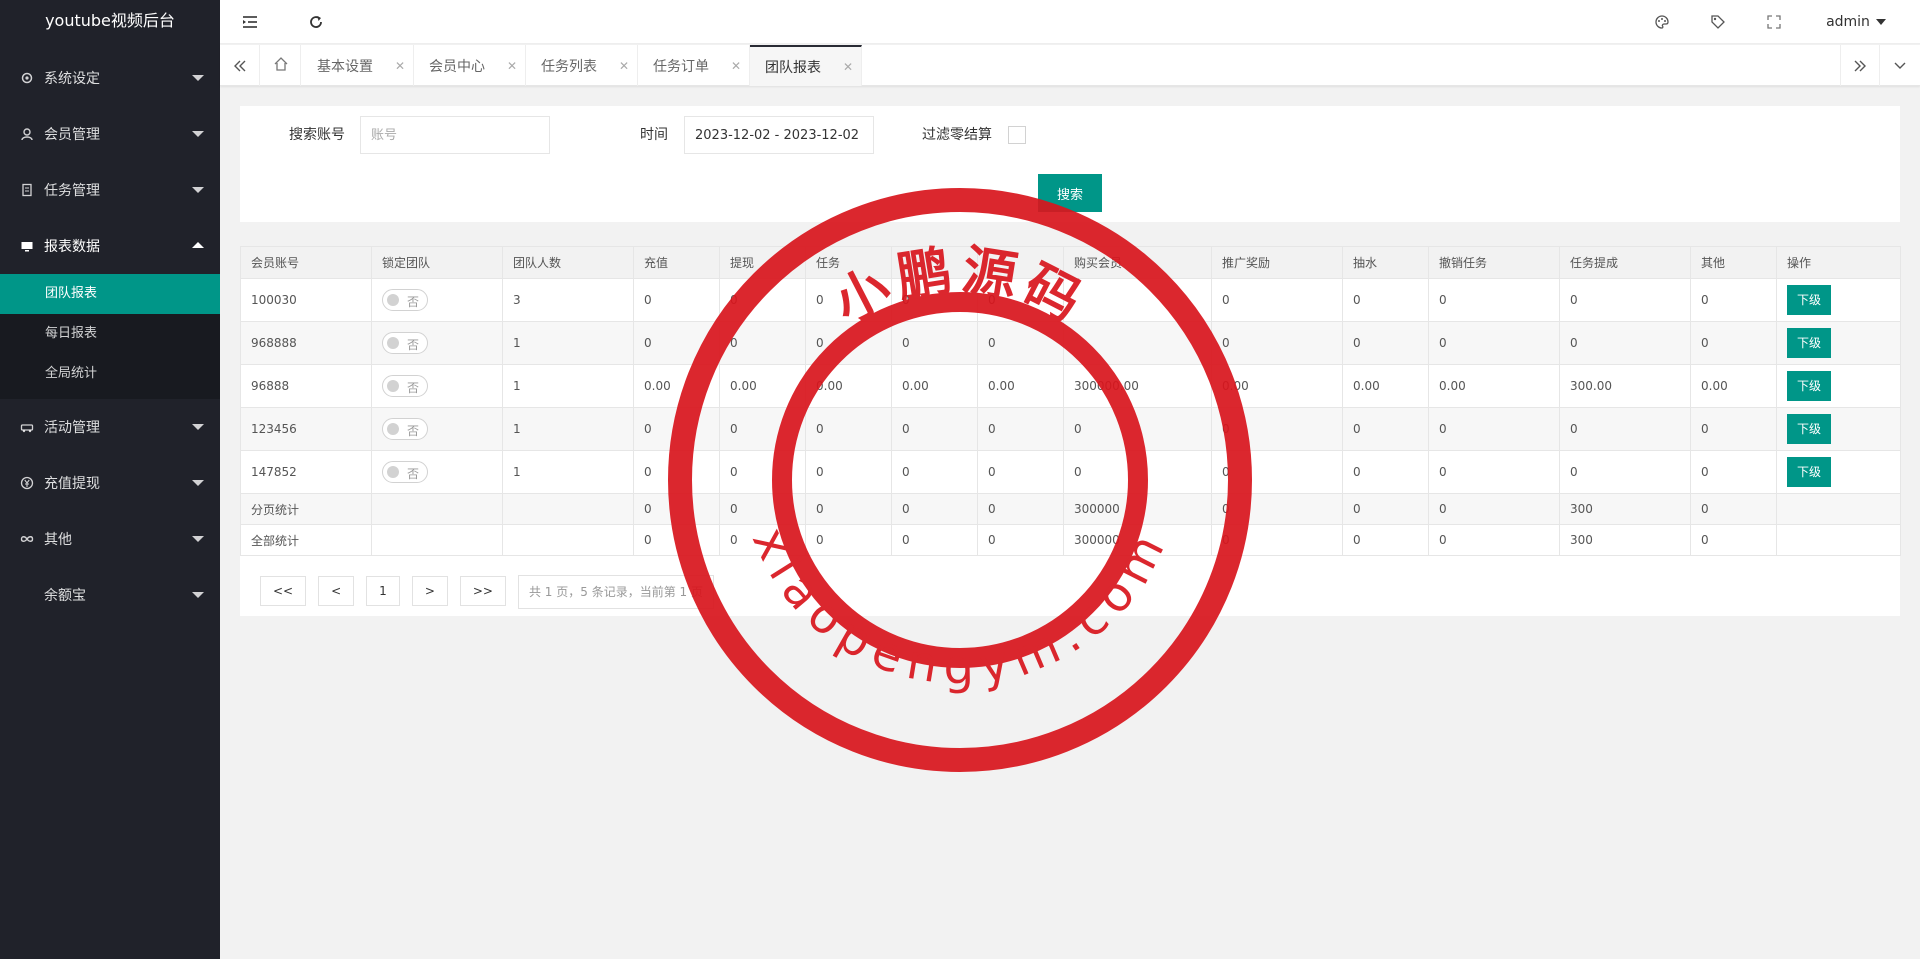 The height and width of the screenshot is (959, 1920). I want to click on page-first-button: <<, so click(283, 591).